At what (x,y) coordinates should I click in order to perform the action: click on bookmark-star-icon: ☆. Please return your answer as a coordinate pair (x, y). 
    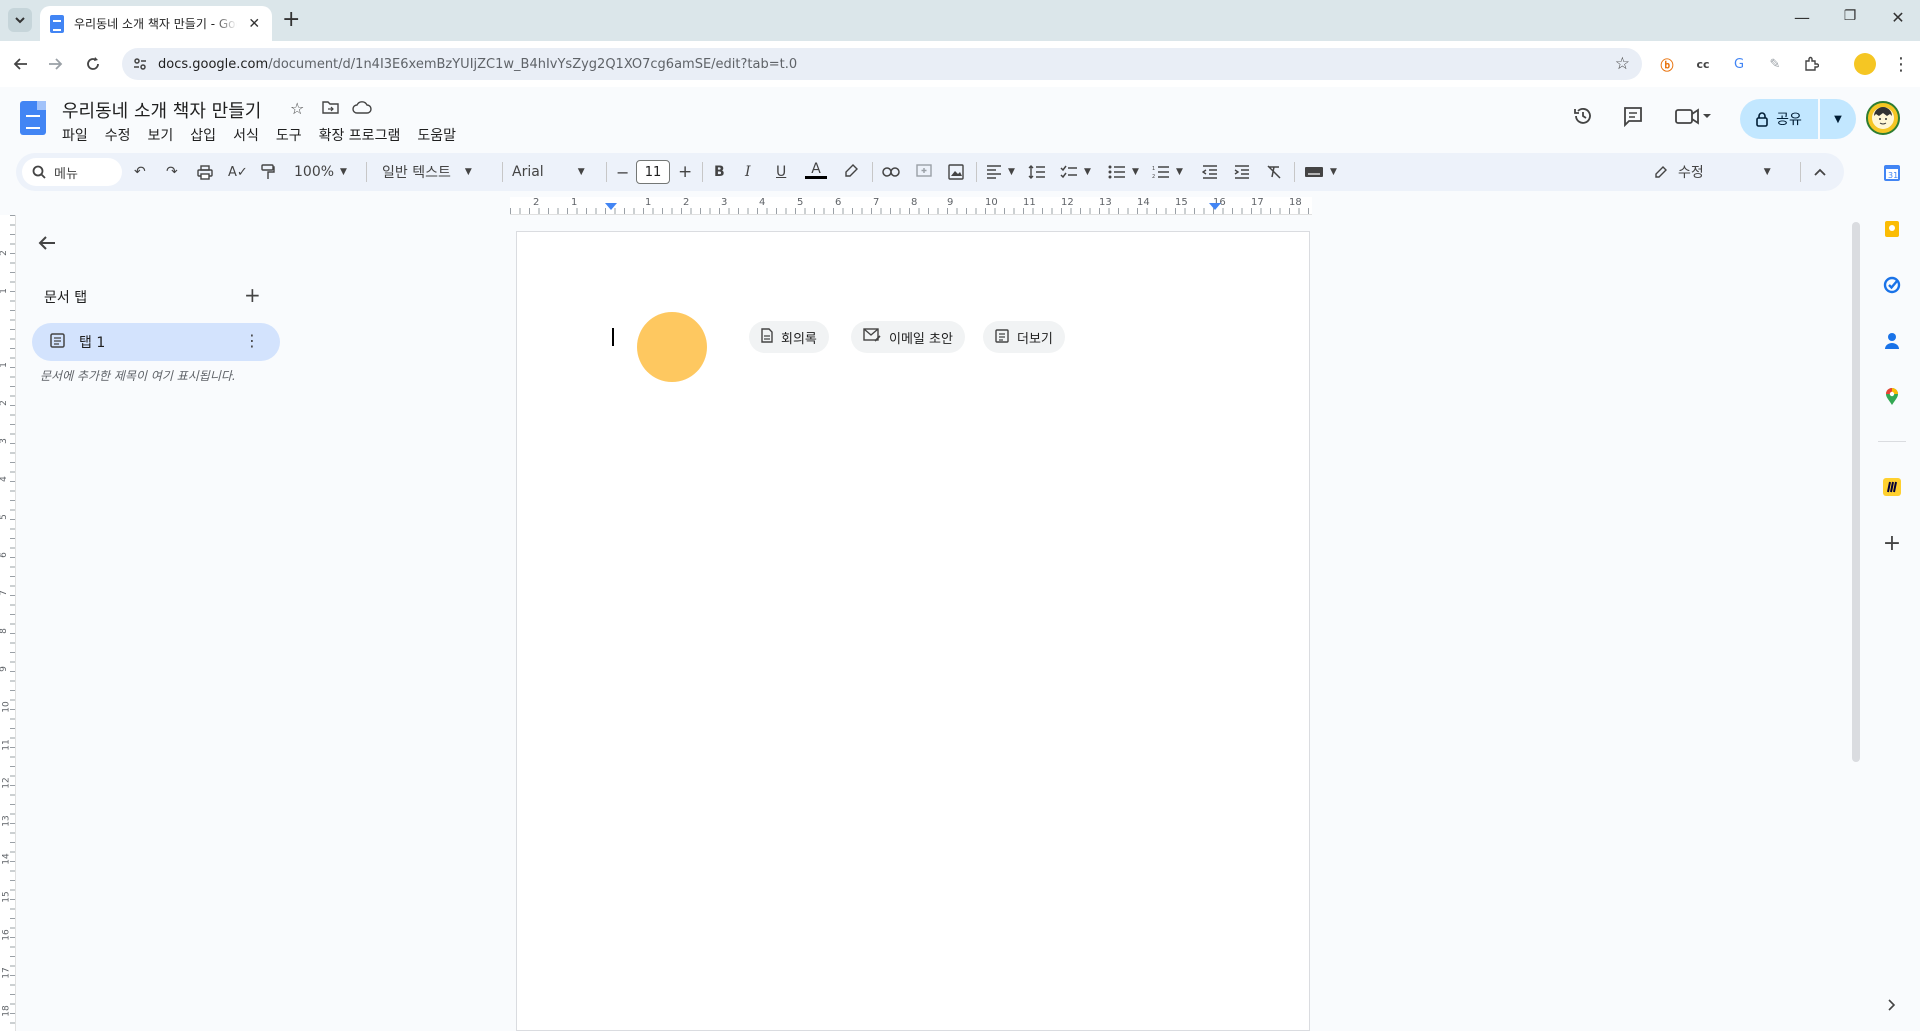
    Looking at the image, I should click on (1622, 64).